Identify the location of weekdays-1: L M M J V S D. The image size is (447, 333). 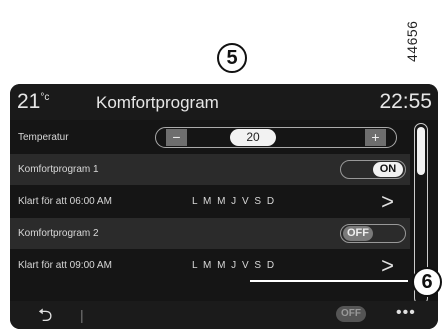
(234, 201).